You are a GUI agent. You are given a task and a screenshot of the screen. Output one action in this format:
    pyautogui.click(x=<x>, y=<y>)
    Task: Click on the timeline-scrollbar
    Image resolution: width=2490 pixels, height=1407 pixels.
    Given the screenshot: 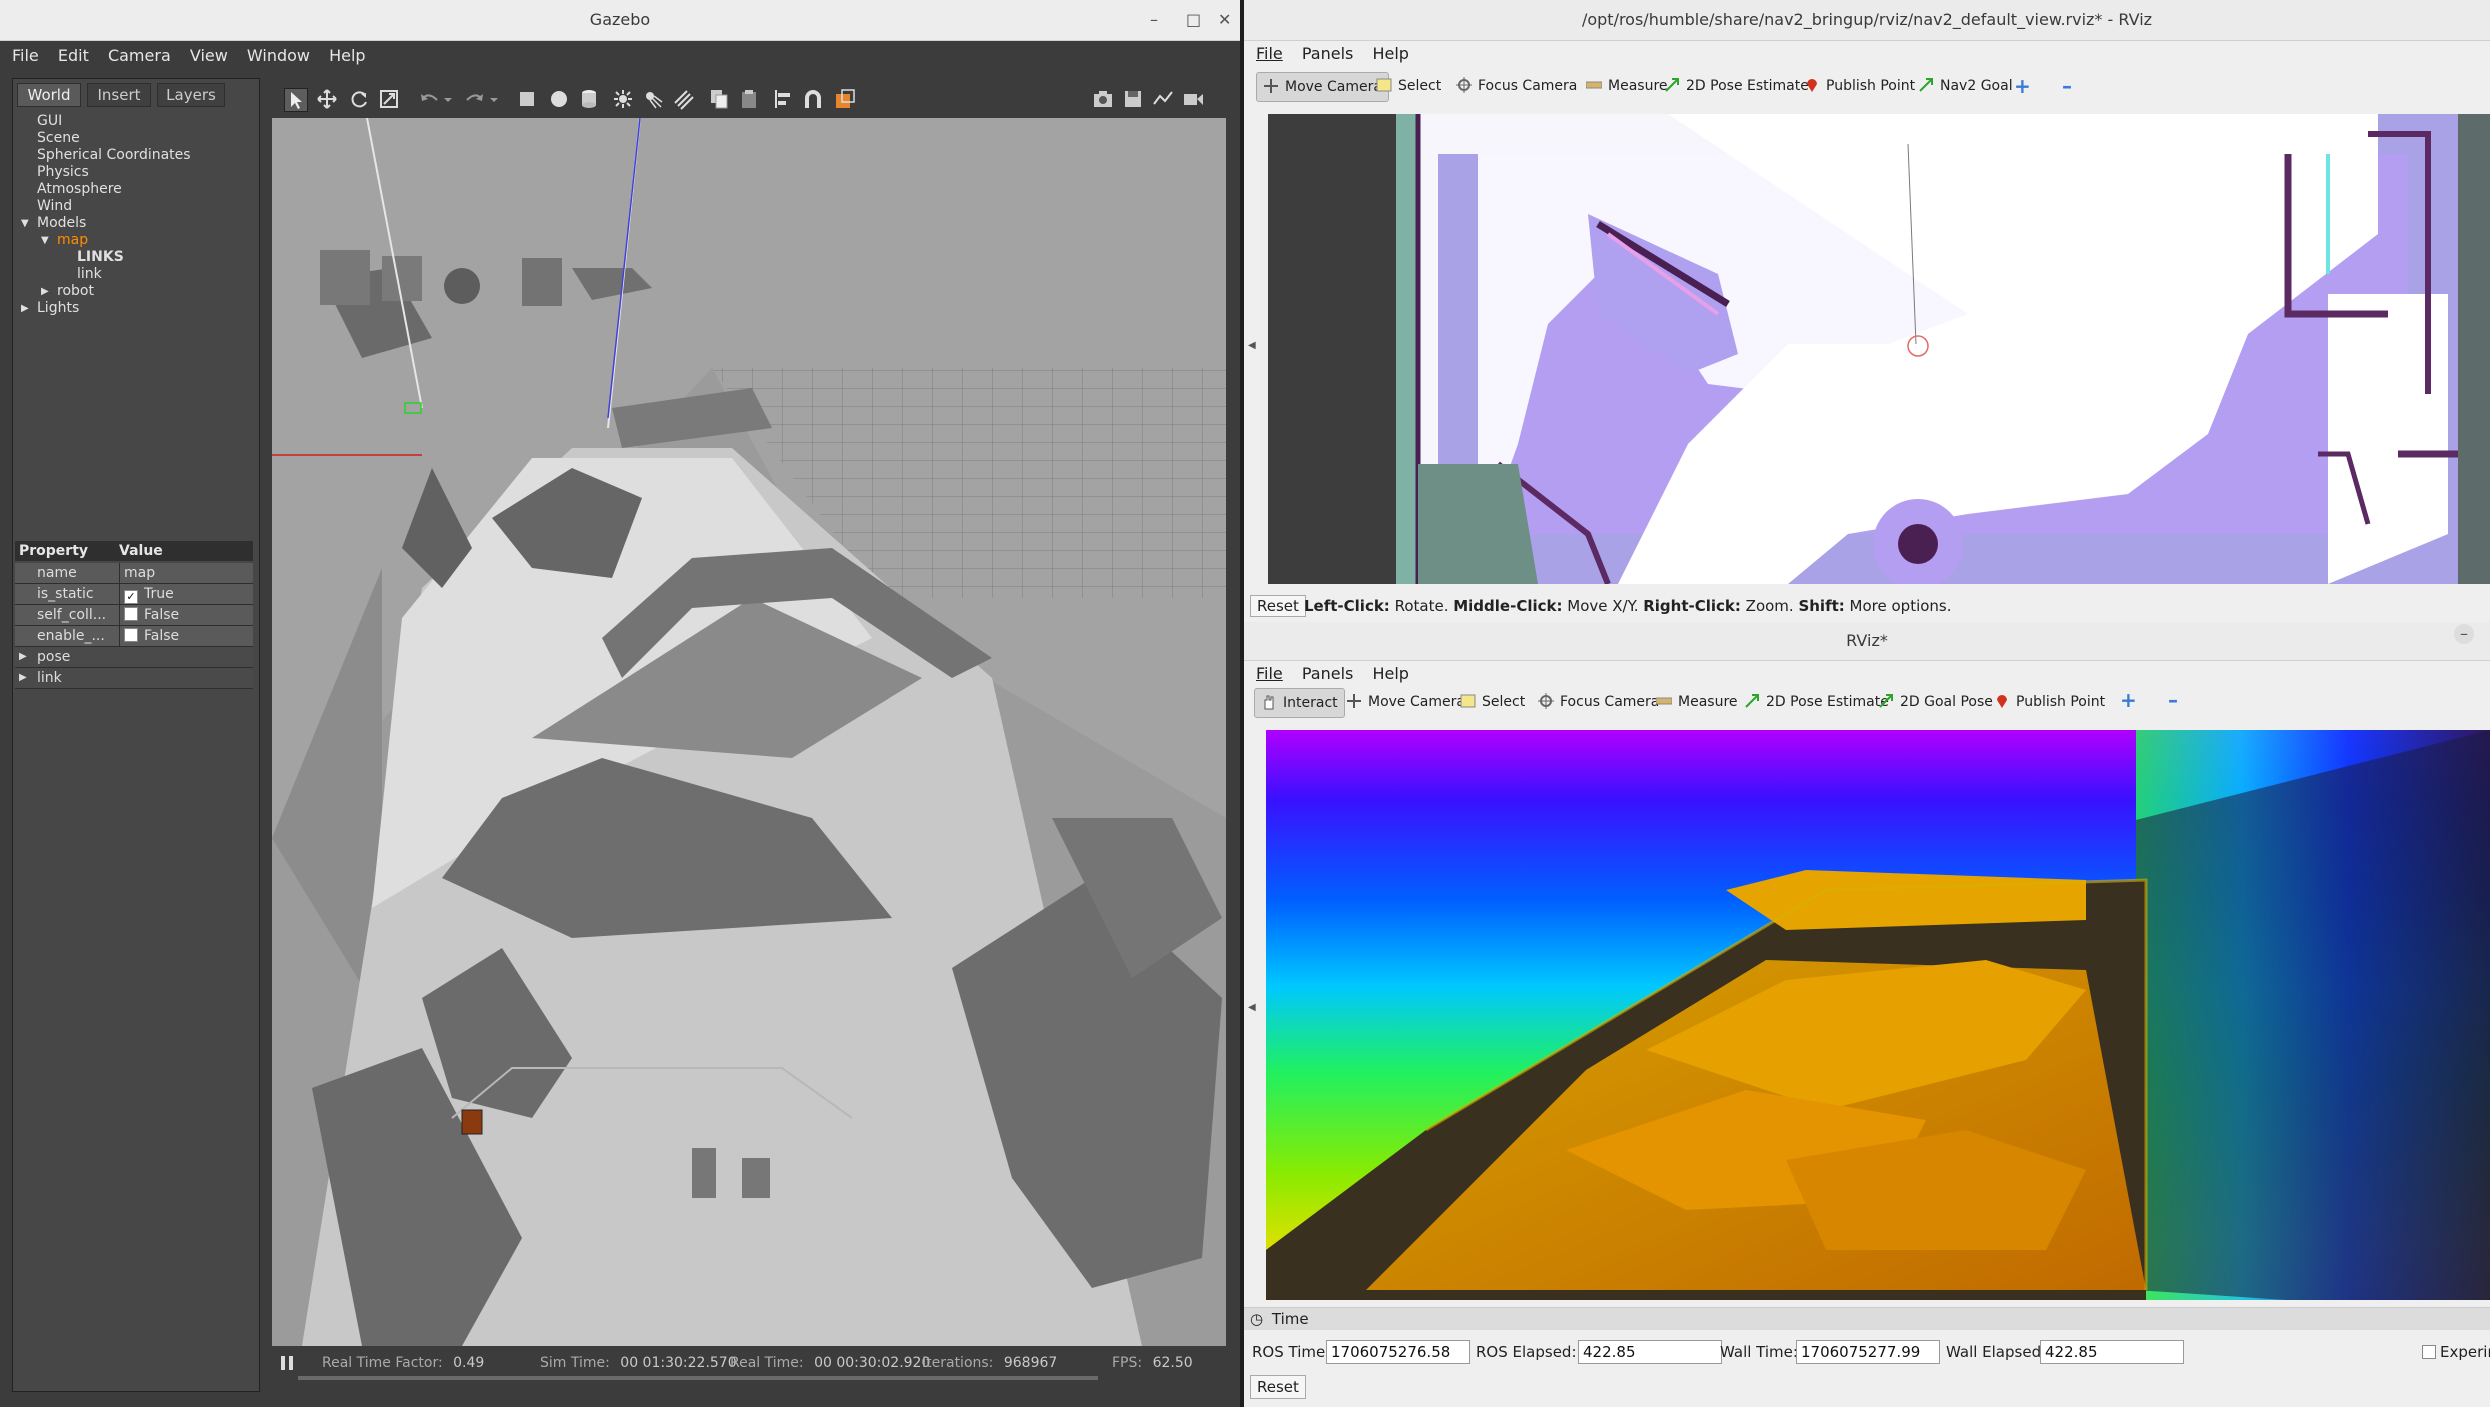 What is the action you would take?
    pyautogui.click(x=698, y=1378)
    